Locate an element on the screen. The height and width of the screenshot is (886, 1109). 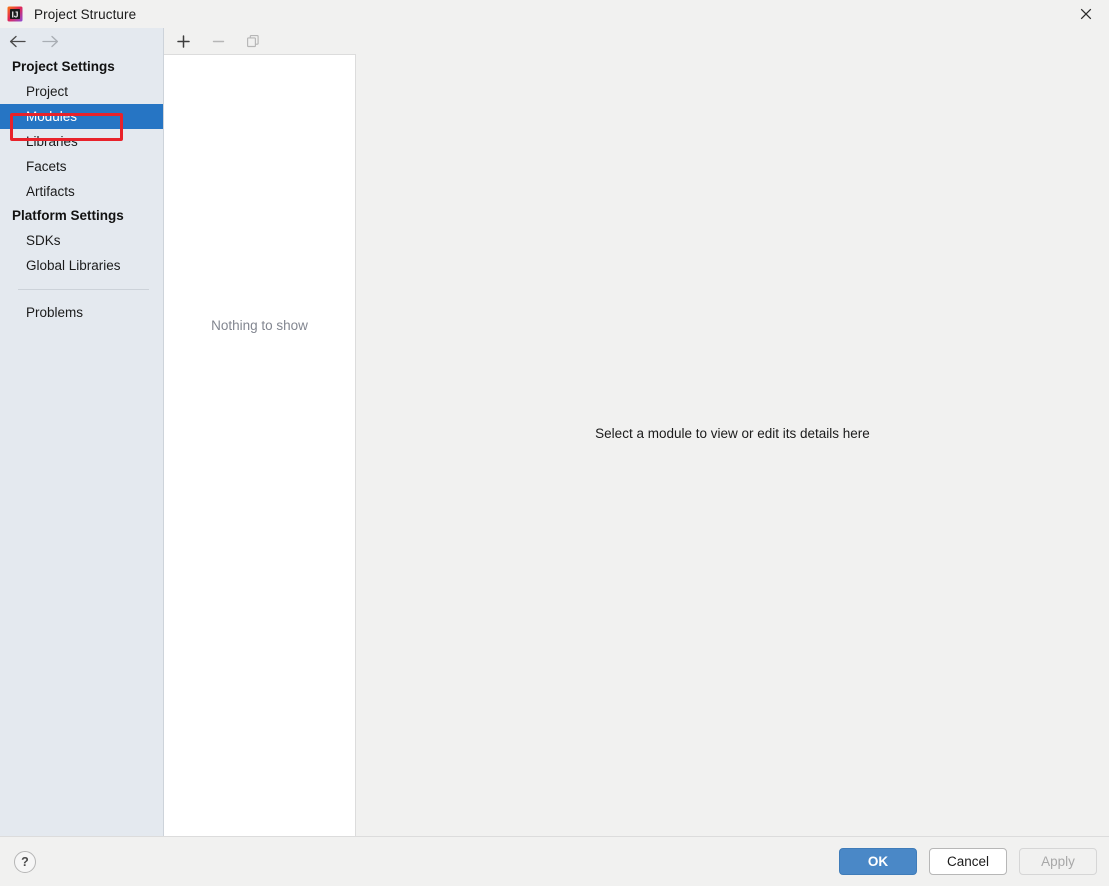
window-title: Project Structure is located at coordinates (85, 14).